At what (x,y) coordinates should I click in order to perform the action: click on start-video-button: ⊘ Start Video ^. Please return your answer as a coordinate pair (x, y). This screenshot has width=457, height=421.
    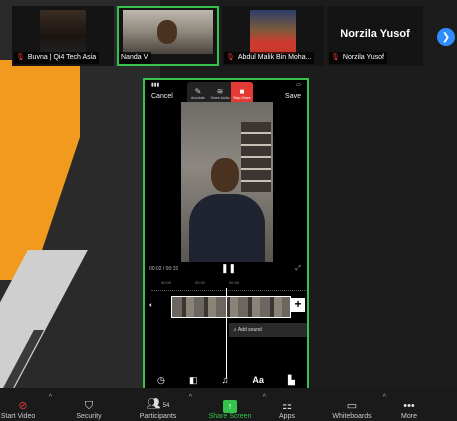
    Looking at the image, I should click on (26, 404).